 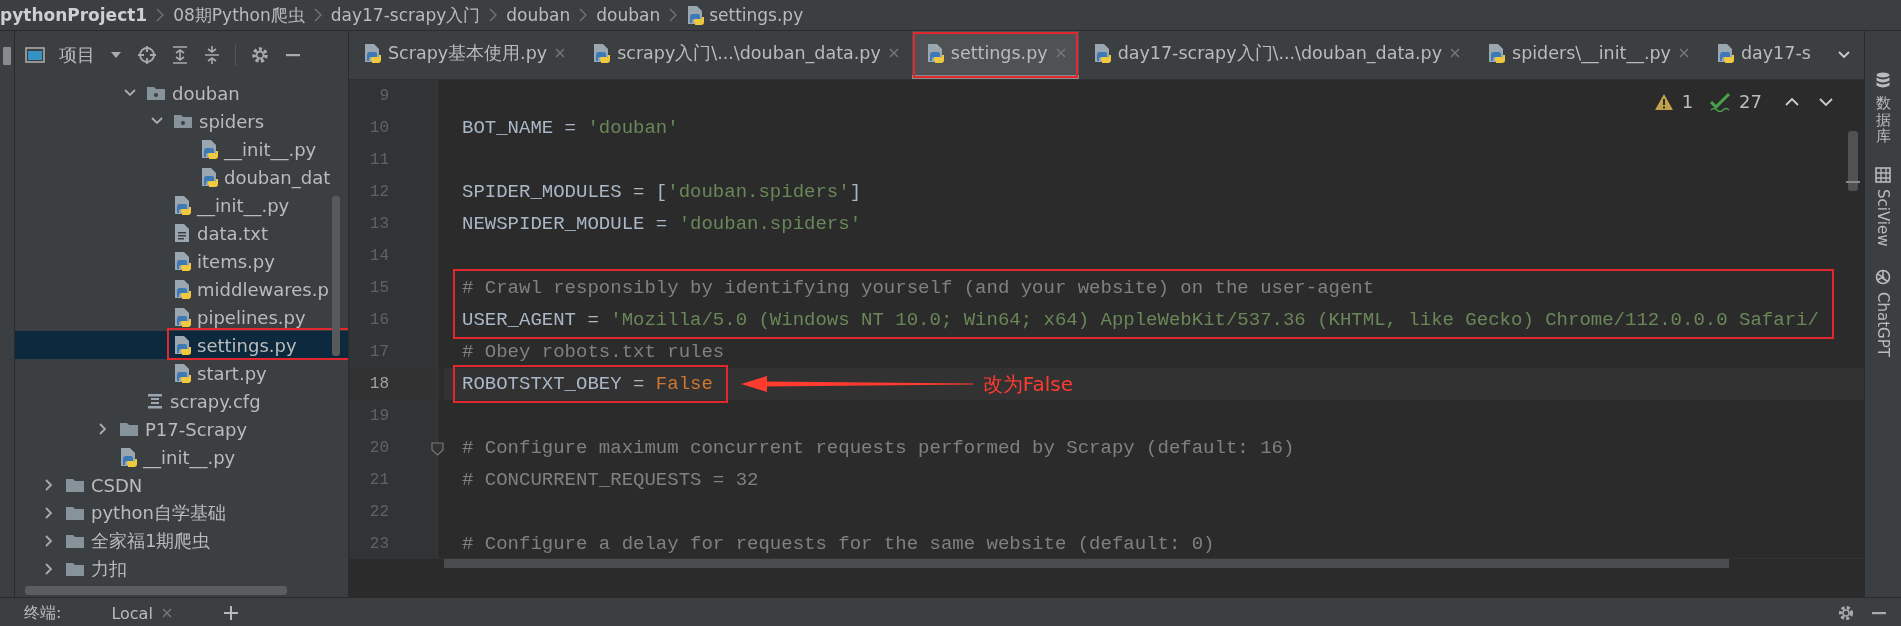 I want to click on code-line: USER_AGENT = 'Mozilla/5.0 (Windows NT 10.0; Win64; x64) AppleWebKit/537.36 (KHTML, like Gecko) Chrome/112.0.0.0 Safari/, so click(x=1140, y=320).